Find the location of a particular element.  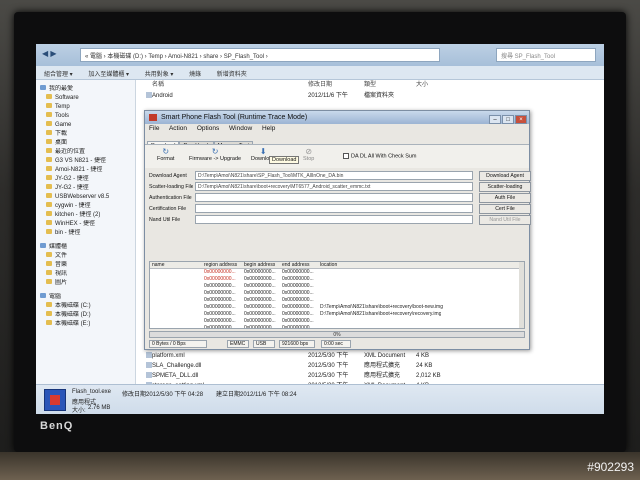

sidebar-item: Tools is located at coordinates (85, 116).